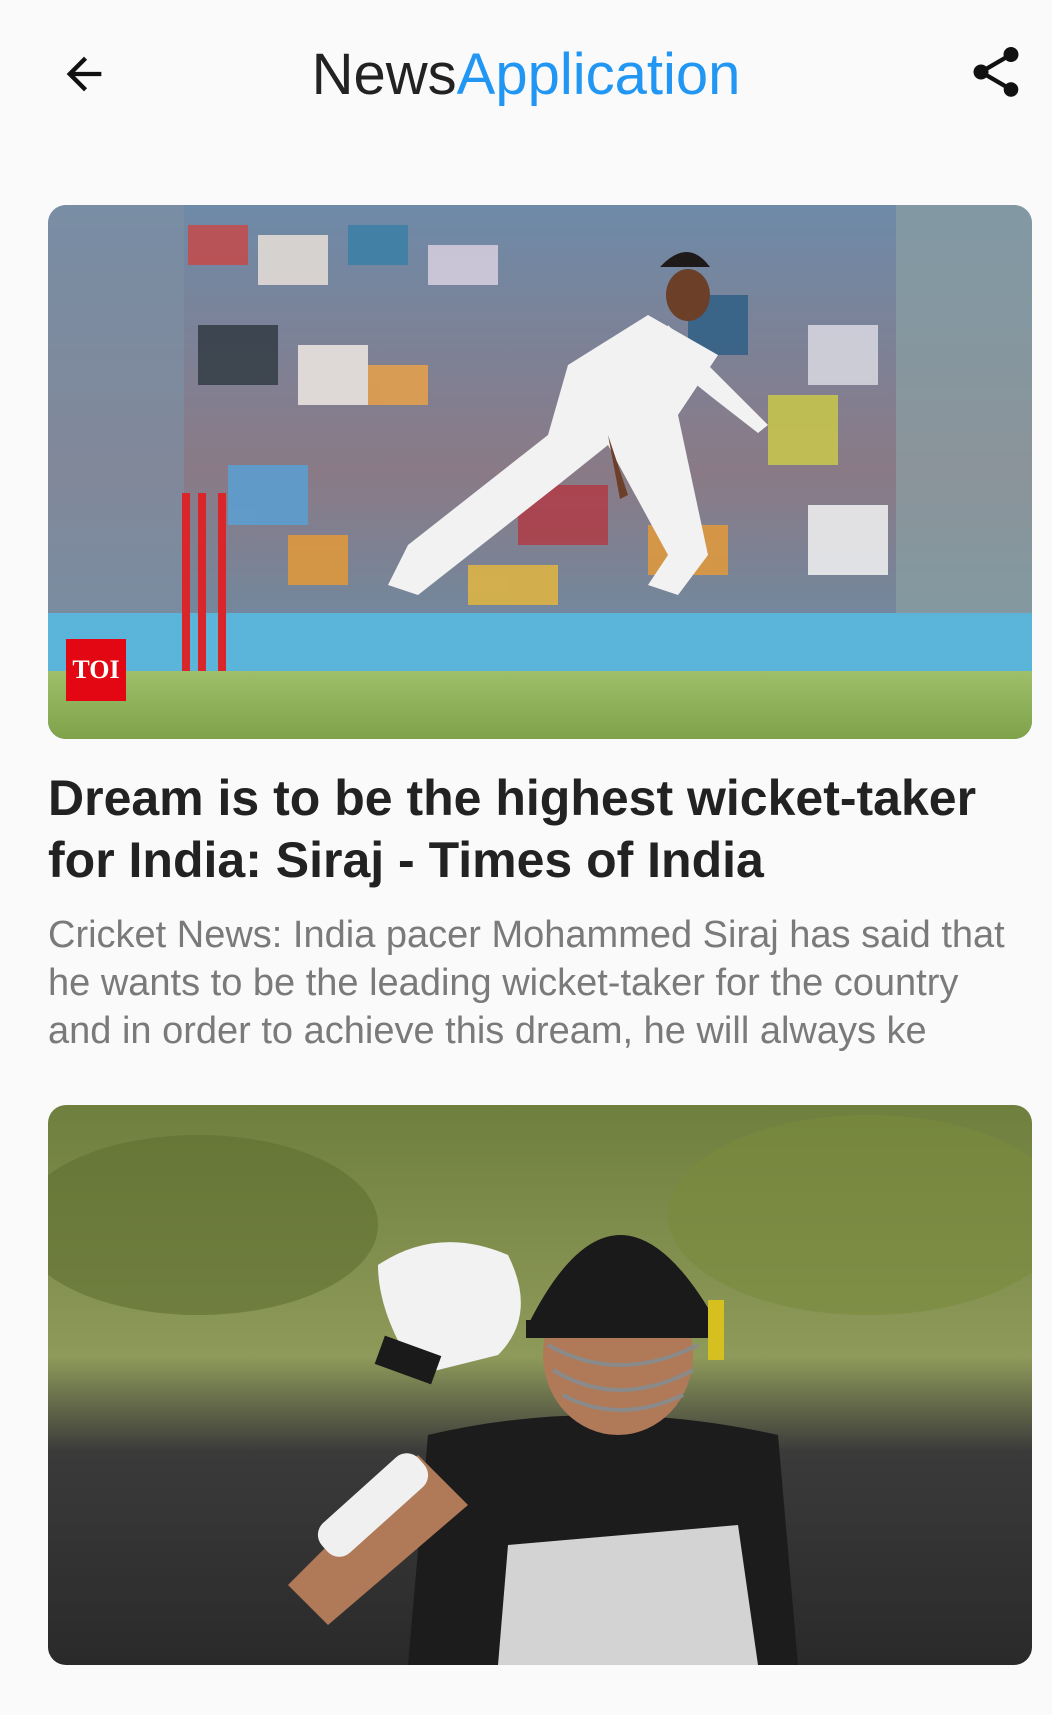 The width and height of the screenshot is (1052, 1715). I want to click on title-part-news: News, so click(384, 74).